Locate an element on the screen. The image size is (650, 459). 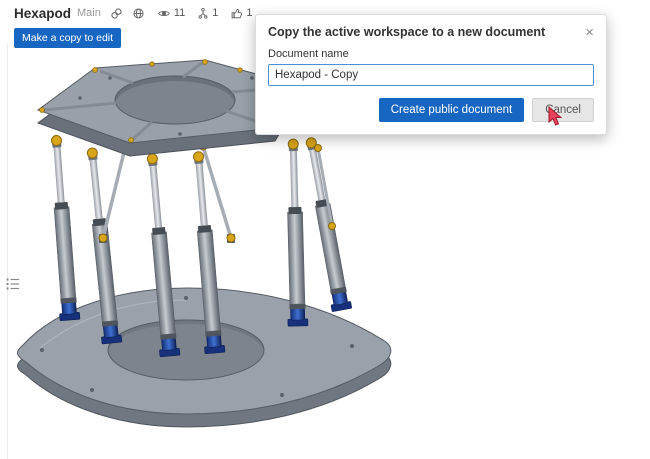
make-copy-button: Make a copy to edit is located at coordinates (68, 38).